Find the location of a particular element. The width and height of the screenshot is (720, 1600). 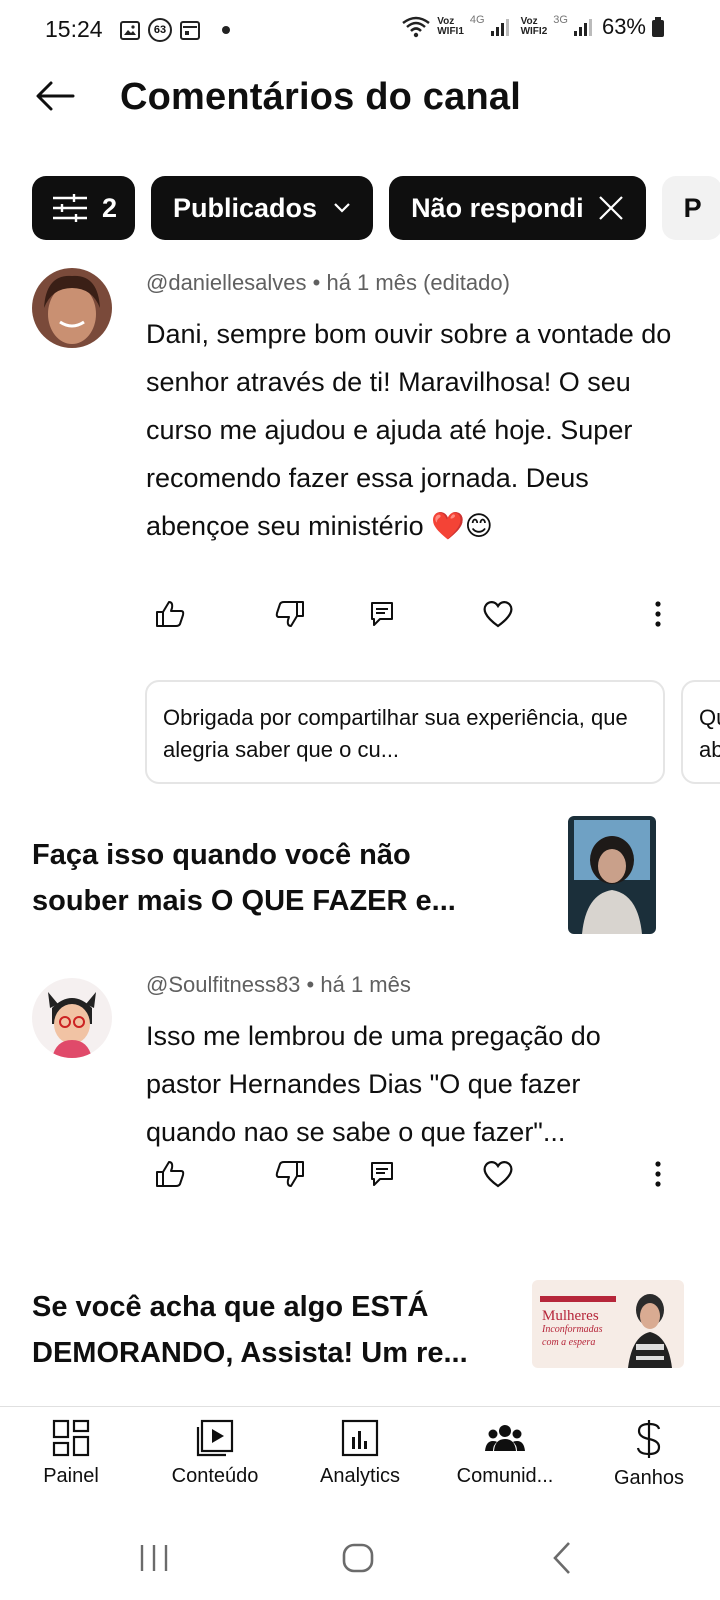

filter-count: 2 is located at coordinates (110, 207).